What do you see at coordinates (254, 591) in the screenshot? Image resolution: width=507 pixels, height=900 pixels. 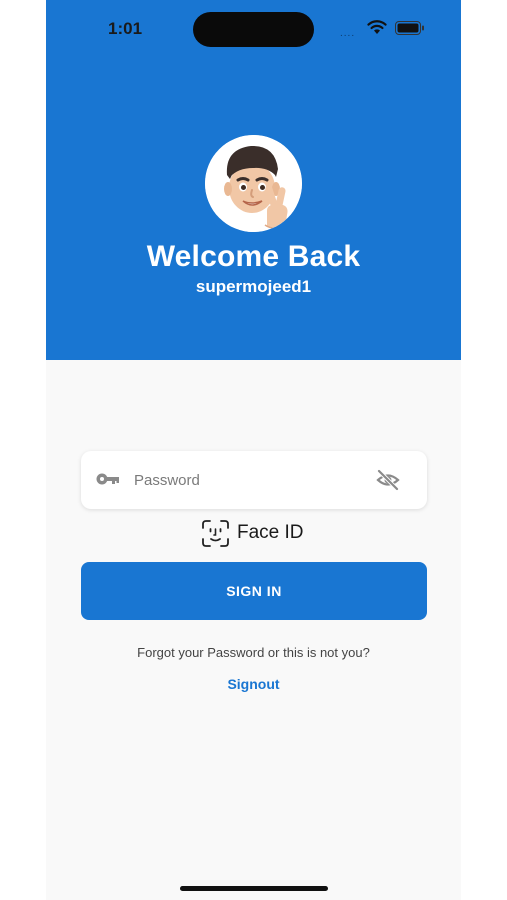 I see `sign-in-button: SIGN IN` at bounding box center [254, 591].